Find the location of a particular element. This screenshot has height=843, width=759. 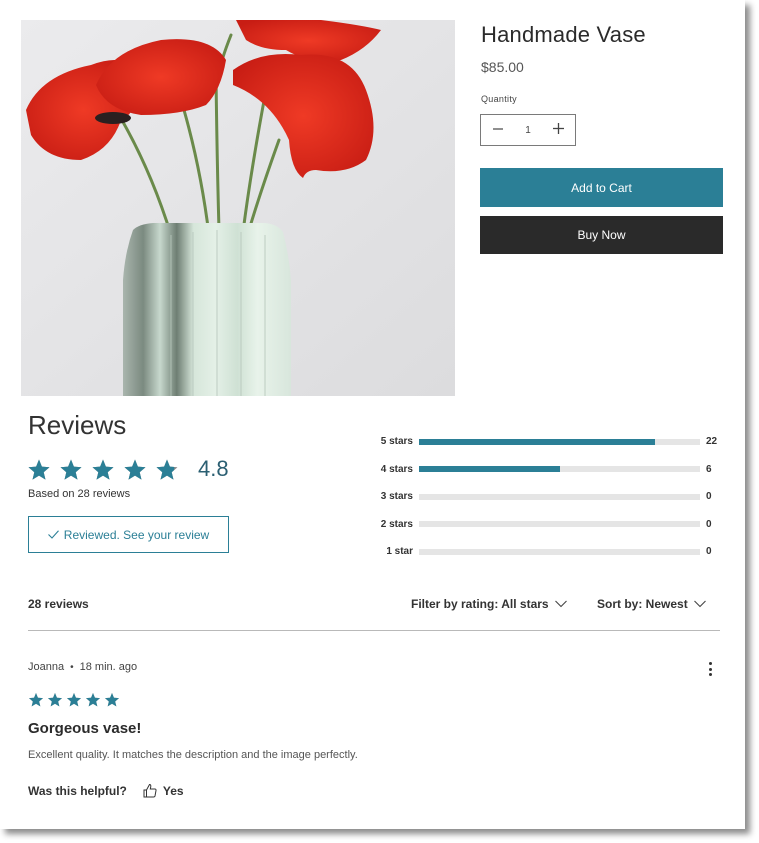

reviews-count: 28 reviews is located at coordinates (58, 604).